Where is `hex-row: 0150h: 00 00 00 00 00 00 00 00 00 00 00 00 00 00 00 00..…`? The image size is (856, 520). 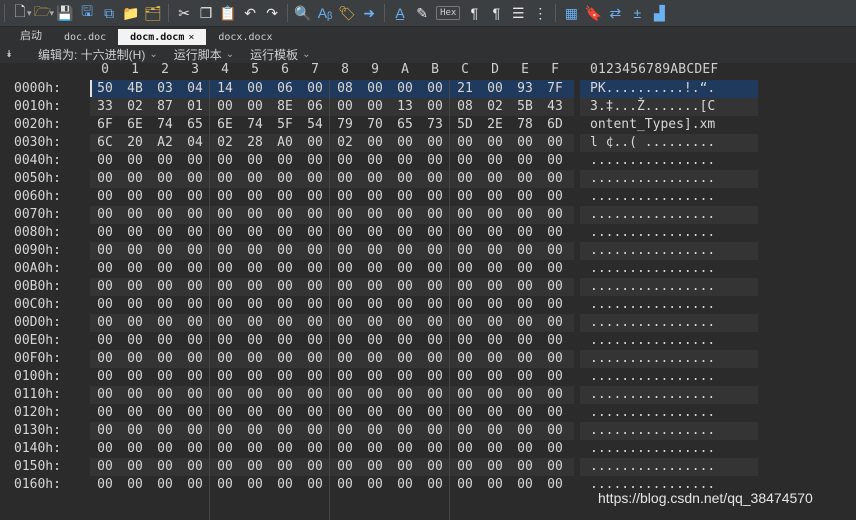
hex-row: 0150h: 00 00 00 00 00 00 00 00 00 00 00 00 00 00 00 00..… is located at coordinates (435, 467).